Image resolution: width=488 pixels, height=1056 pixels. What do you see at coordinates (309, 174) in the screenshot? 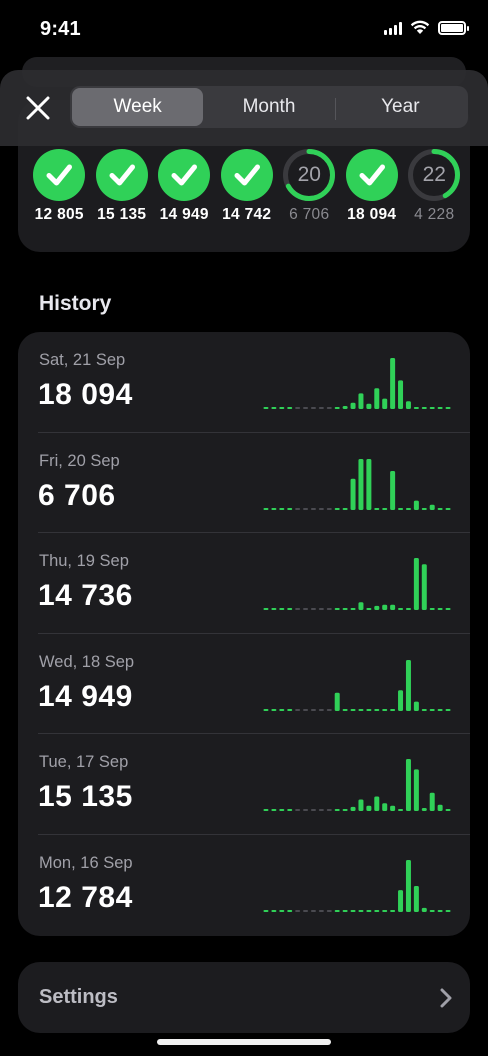
I see `day-number: 20` at bounding box center [309, 174].